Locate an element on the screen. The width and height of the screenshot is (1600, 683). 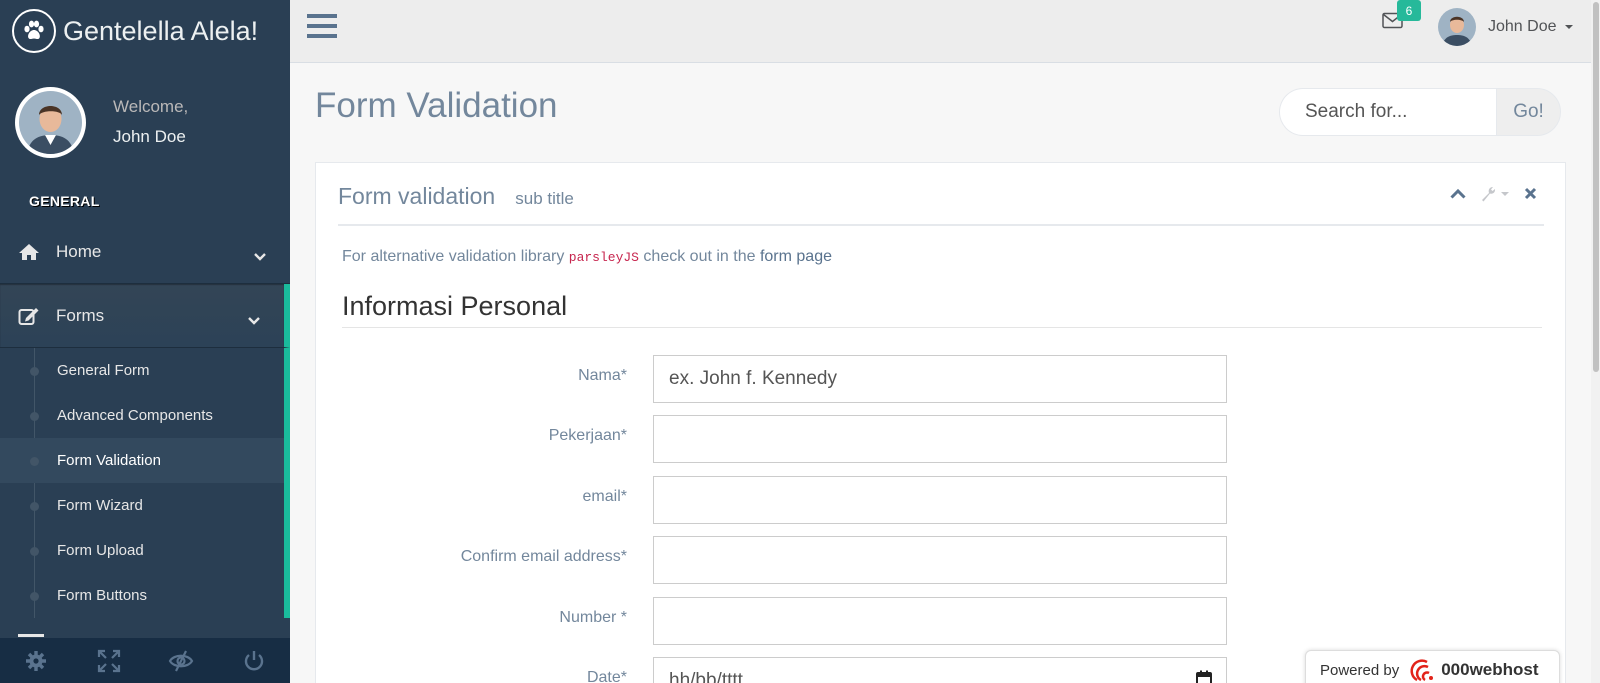
form-row-email: email* is located at coordinates (941, 500).